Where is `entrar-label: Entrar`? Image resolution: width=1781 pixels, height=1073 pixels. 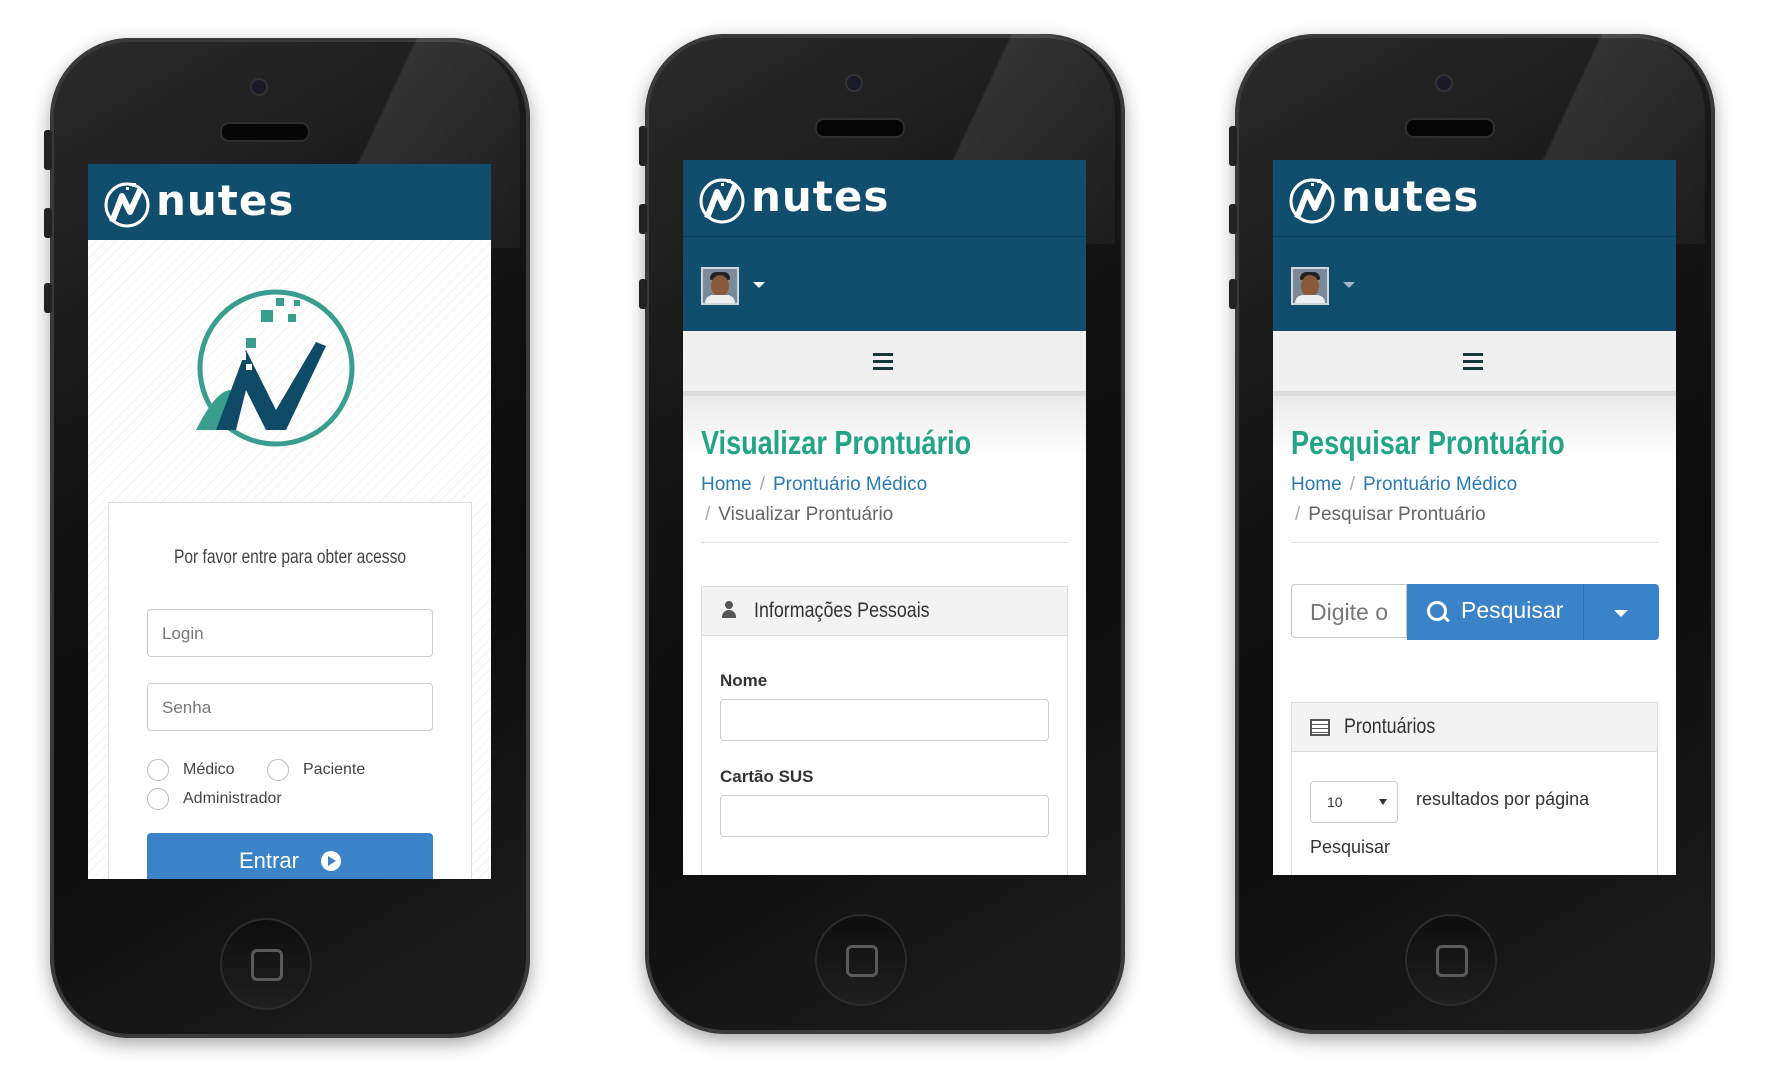
entrar-label: Entrar is located at coordinates (269, 860).